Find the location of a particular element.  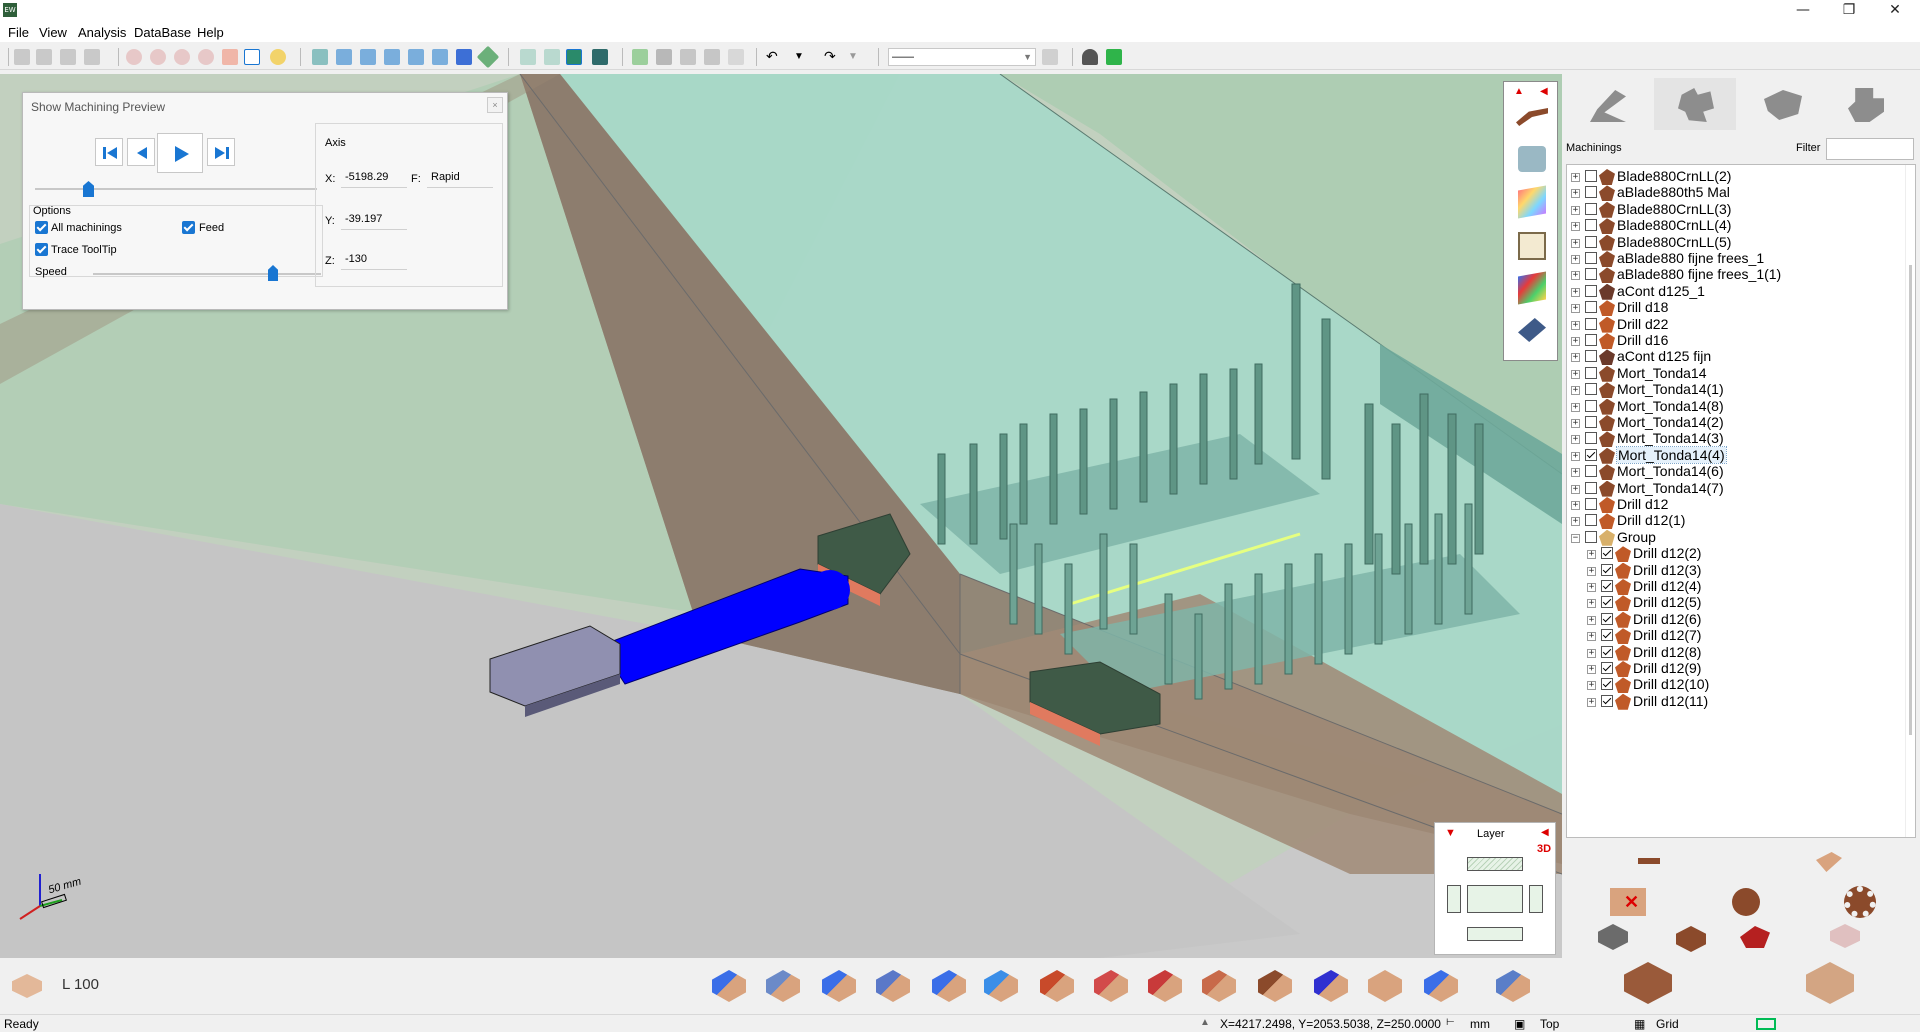

view-back-icon is located at coordinates (344, 57).